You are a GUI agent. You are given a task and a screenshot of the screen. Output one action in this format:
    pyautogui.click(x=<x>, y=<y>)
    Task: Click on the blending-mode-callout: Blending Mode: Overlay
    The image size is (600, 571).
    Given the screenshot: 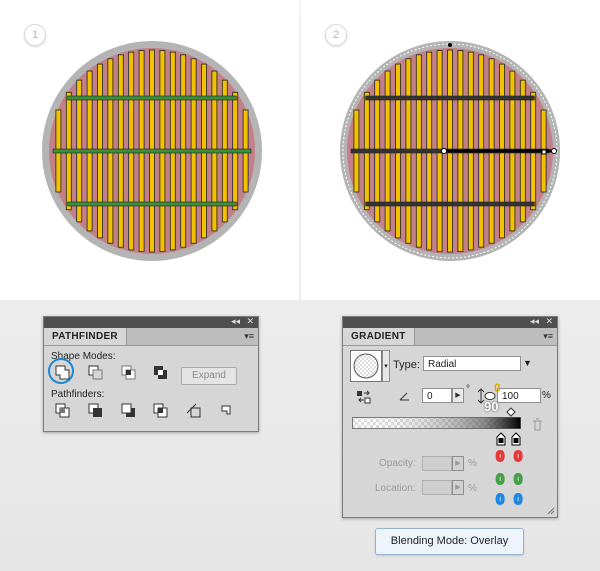 What is the action you would take?
    pyautogui.click(x=449, y=541)
    